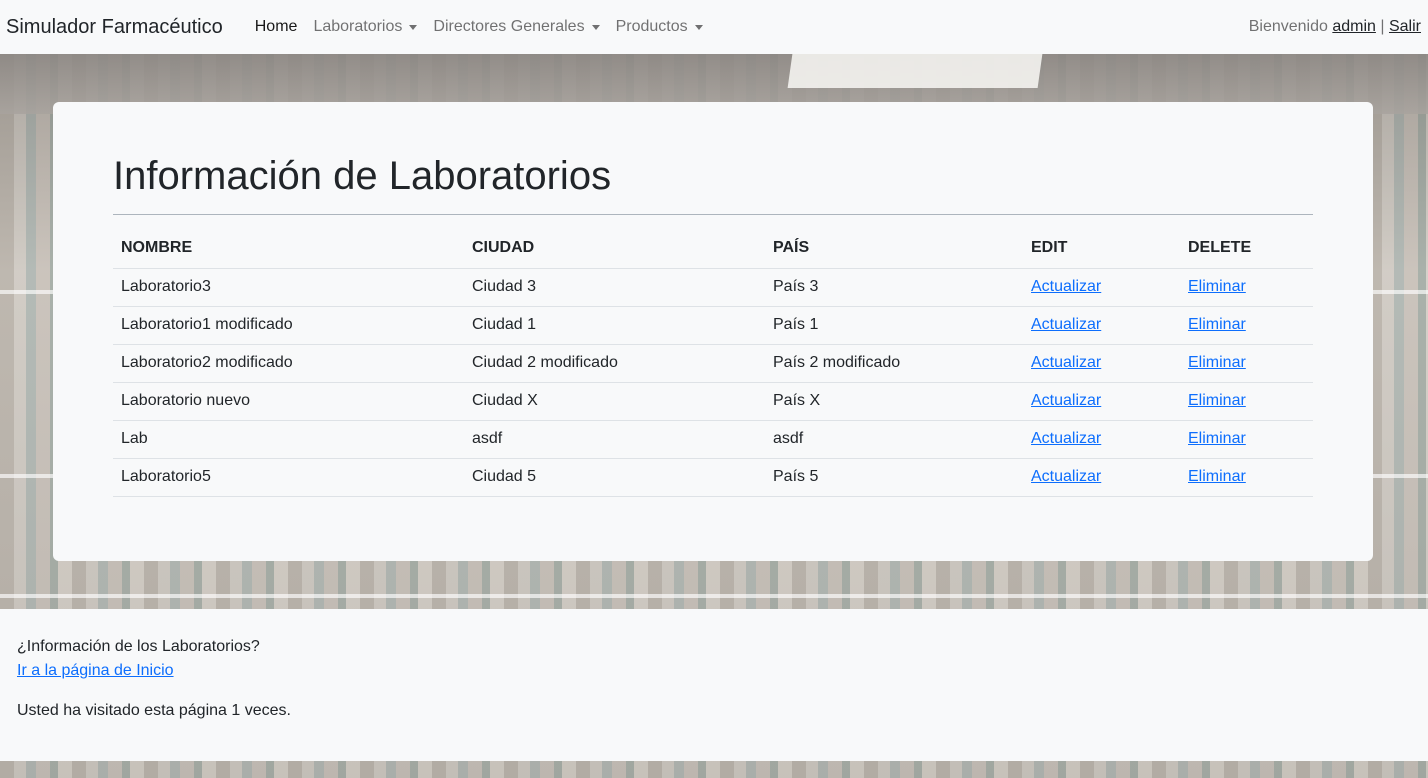  I want to click on cell-nombre: Laboratorio1 modificado, so click(288, 325).